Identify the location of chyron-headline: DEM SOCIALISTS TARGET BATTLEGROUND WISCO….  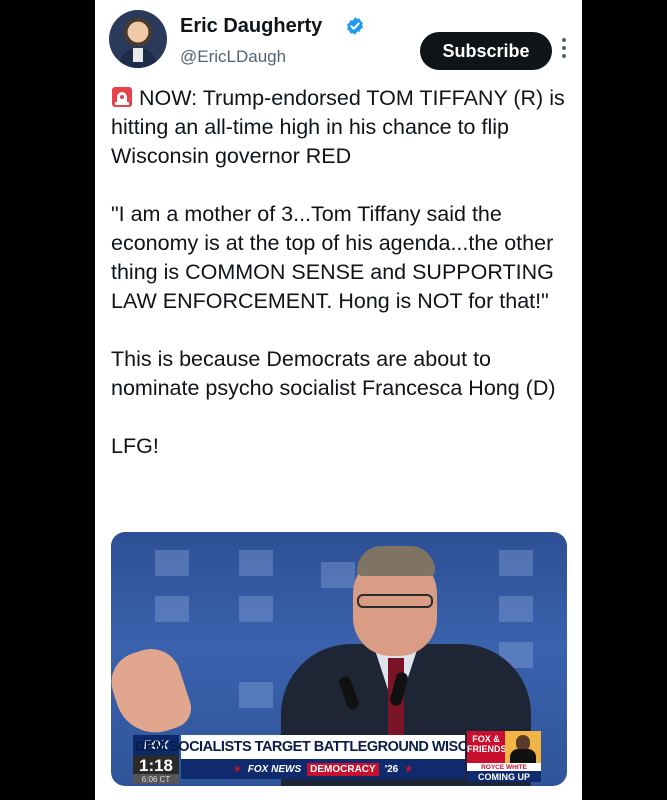
(323, 747).